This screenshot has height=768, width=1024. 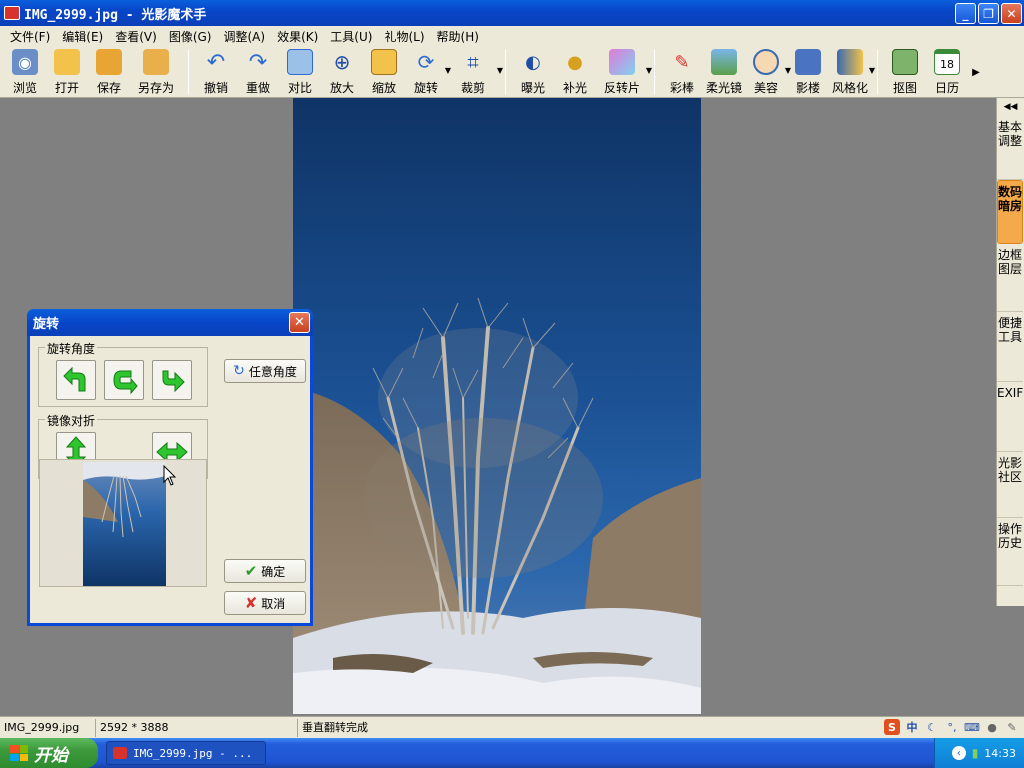 What do you see at coordinates (1010, 485) in the screenshot?
I see `side-tab-community: 光影社区` at bounding box center [1010, 485].